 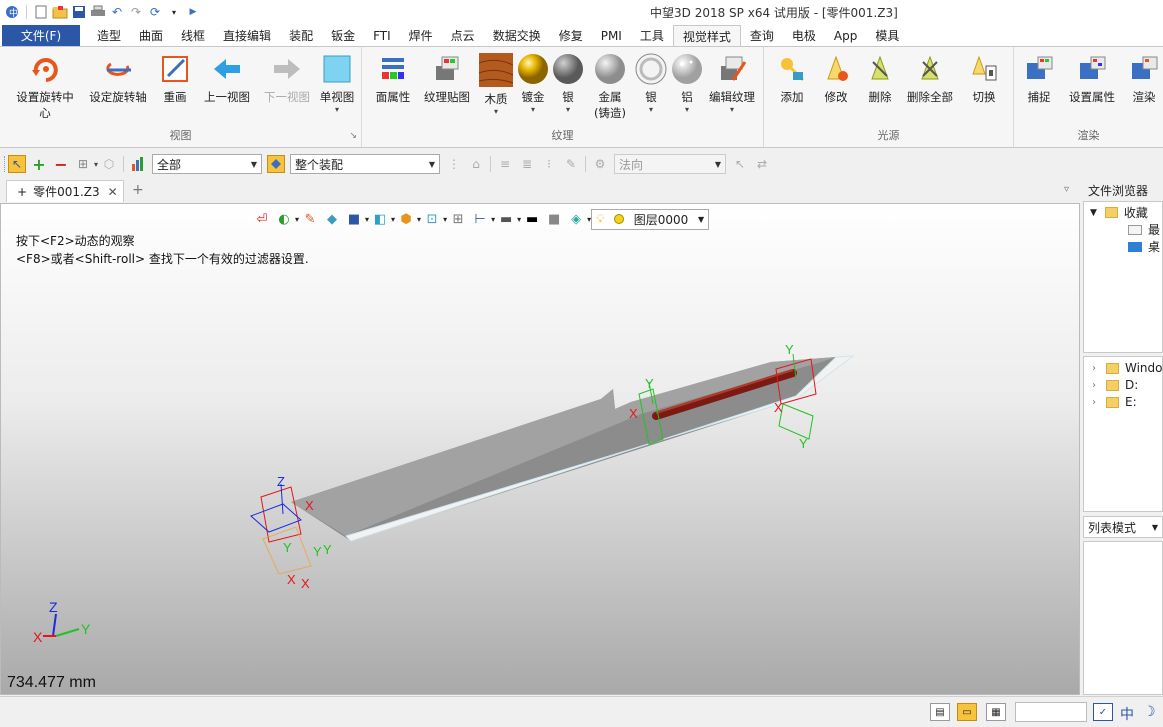 What do you see at coordinates (1123, 618) in the screenshot?
I see `file-list` at bounding box center [1123, 618].